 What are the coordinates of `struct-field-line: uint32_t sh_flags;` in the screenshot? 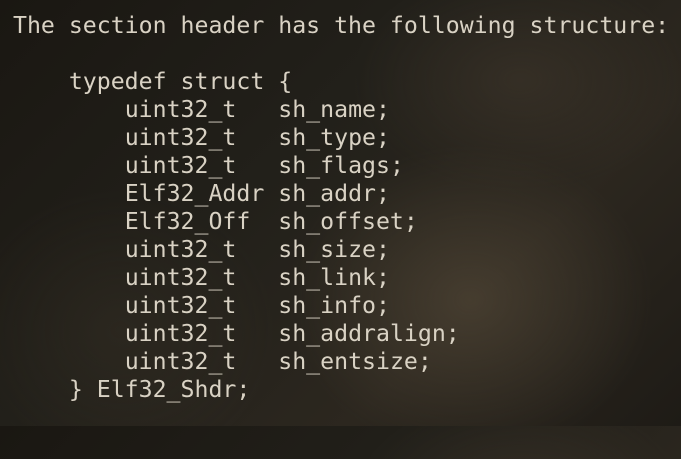 It's located at (208, 166).